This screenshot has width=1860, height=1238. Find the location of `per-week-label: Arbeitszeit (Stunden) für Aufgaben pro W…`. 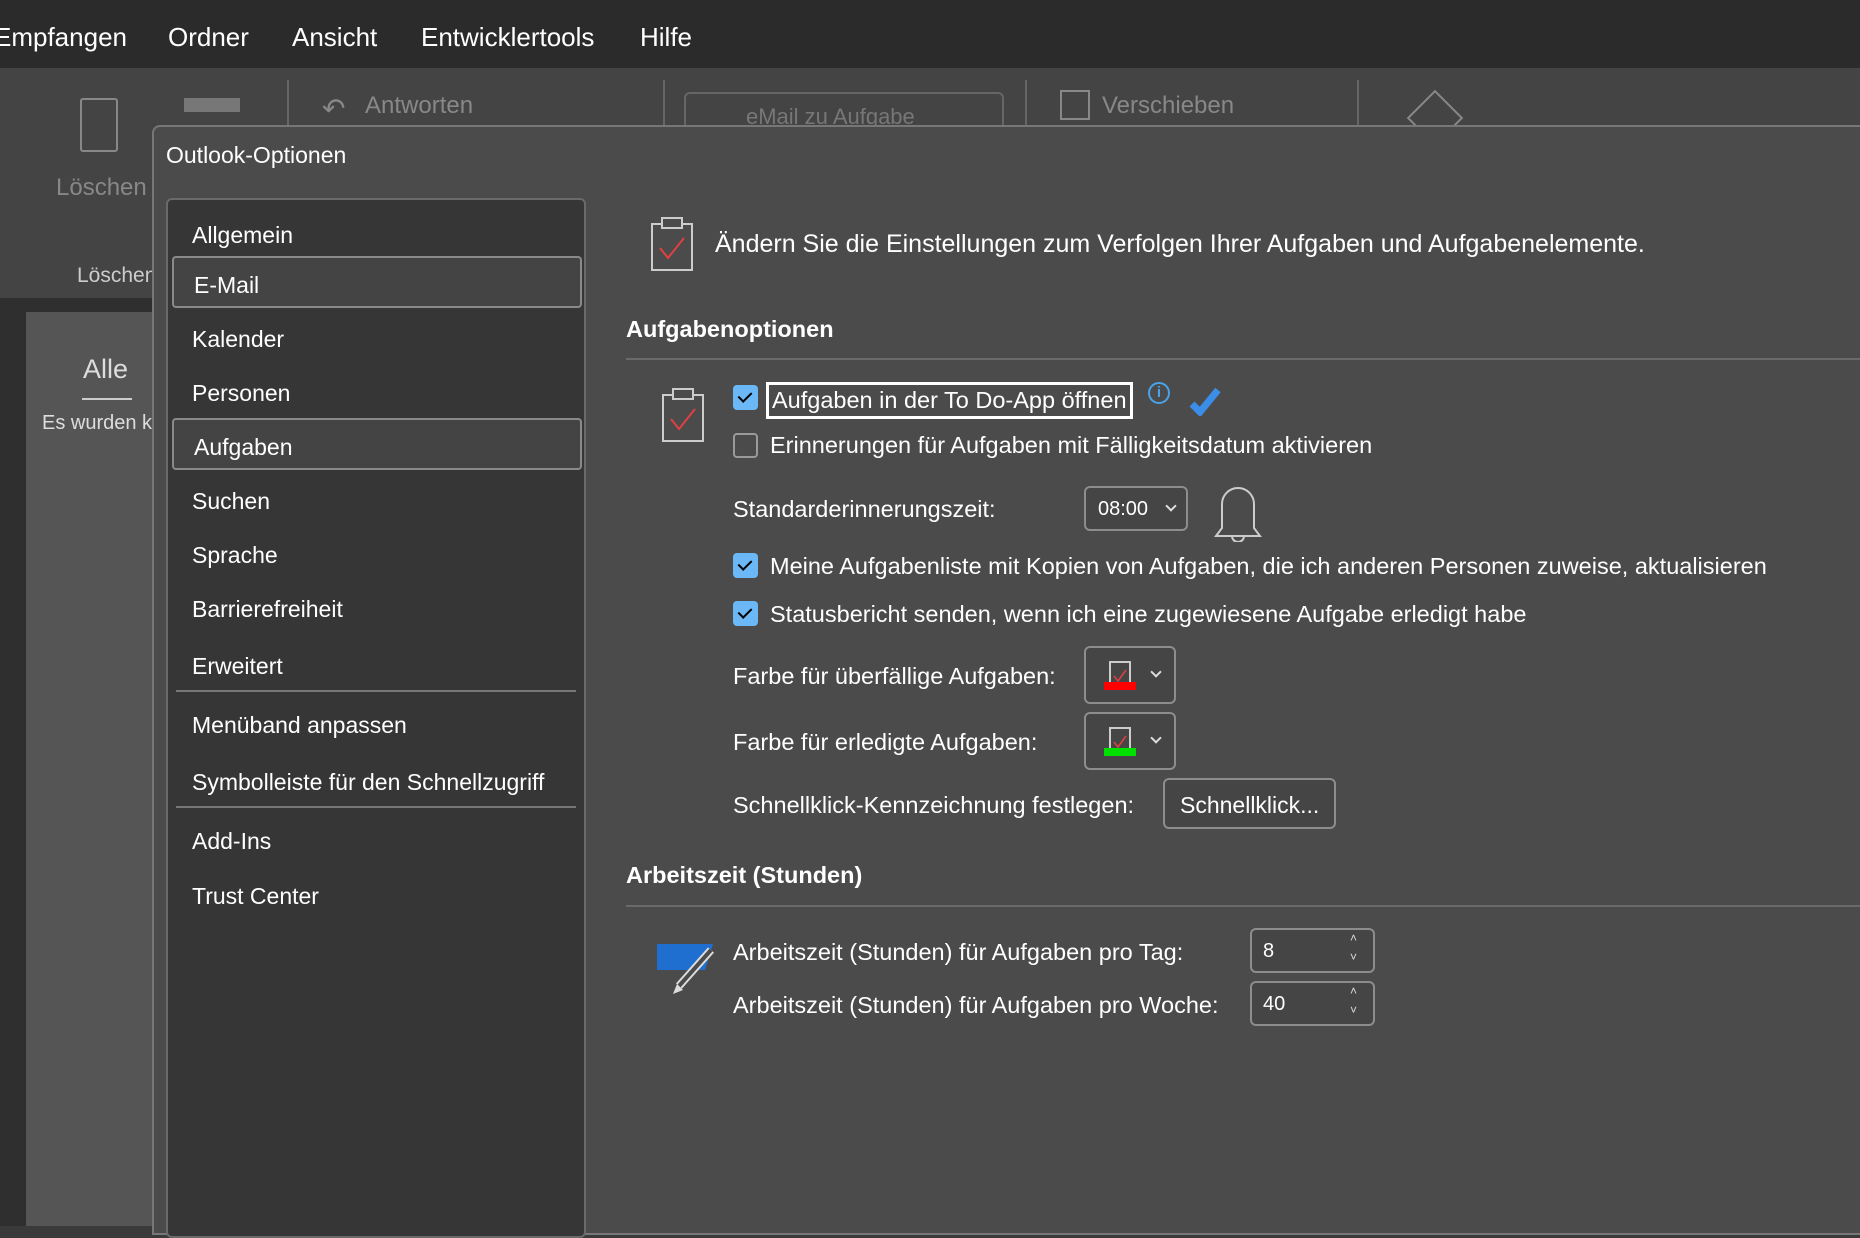

per-week-label: Arbeitszeit (Stunden) für Aufgaben pro W… is located at coordinates (976, 1005).